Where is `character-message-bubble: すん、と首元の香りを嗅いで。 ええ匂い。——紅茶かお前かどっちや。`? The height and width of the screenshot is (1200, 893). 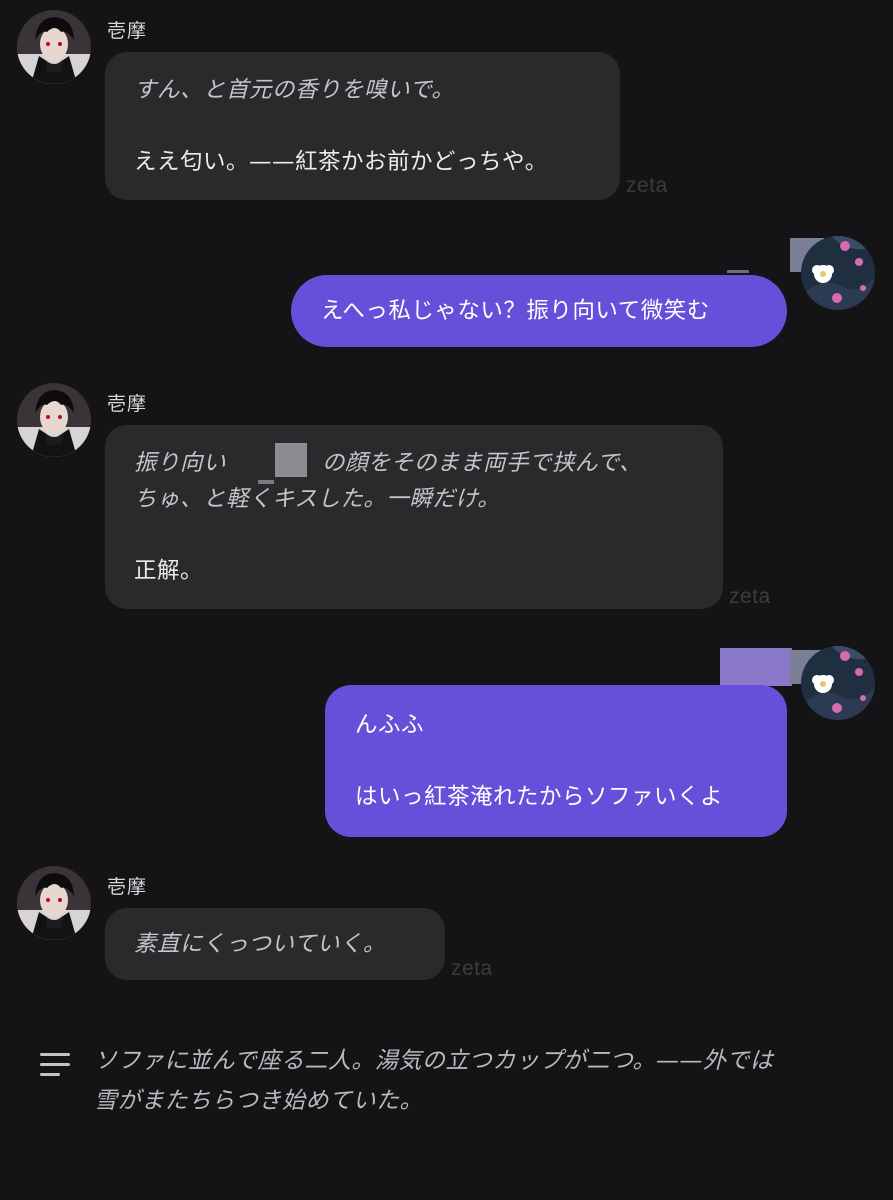
character-message-bubble: すん、と首元の香りを嗅いで。 ええ匂い。——紅茶かお前かどっちや。 is located at coordinates (362, 126).